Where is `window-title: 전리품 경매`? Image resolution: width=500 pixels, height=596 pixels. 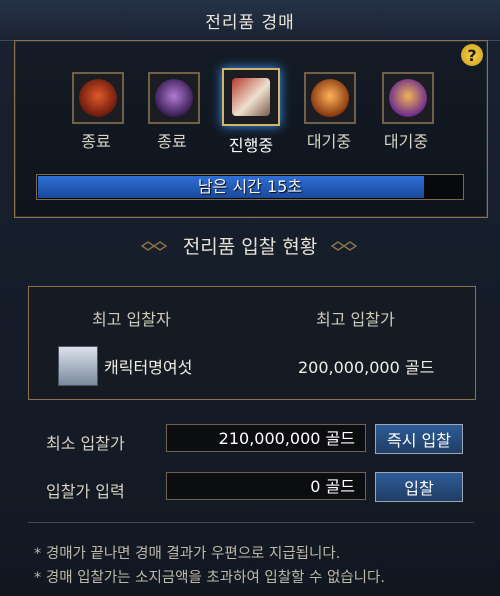 window-title: 전리품 경매 is located at coordinates (250, 22).